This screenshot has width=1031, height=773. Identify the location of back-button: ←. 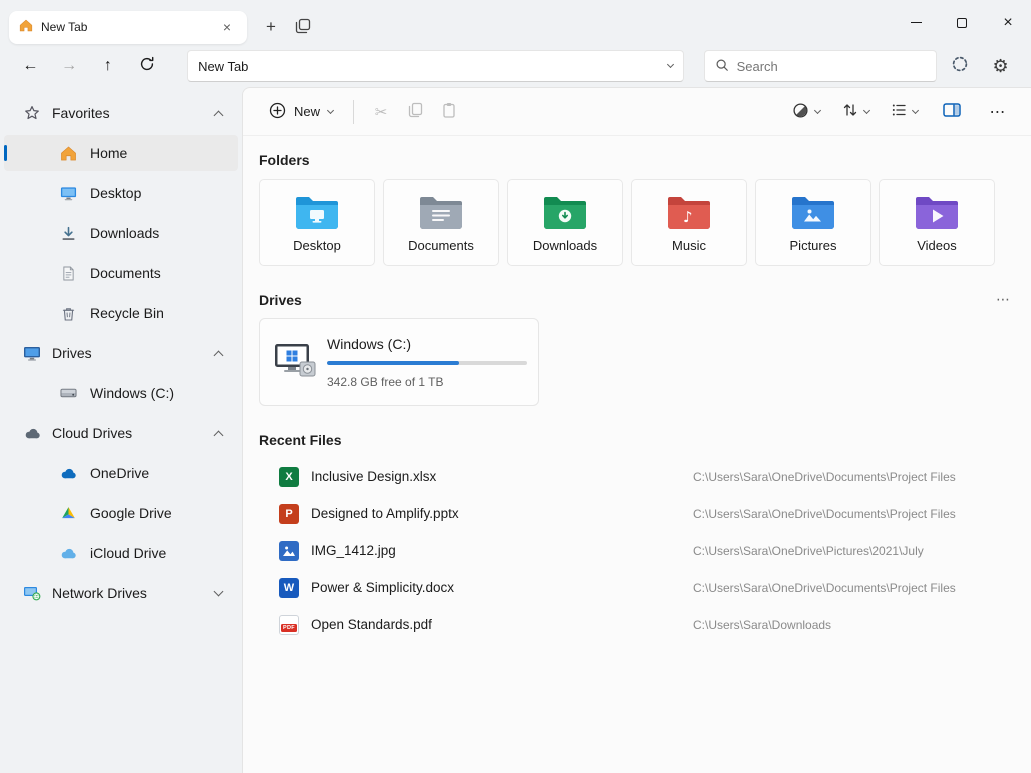
(30, 66).